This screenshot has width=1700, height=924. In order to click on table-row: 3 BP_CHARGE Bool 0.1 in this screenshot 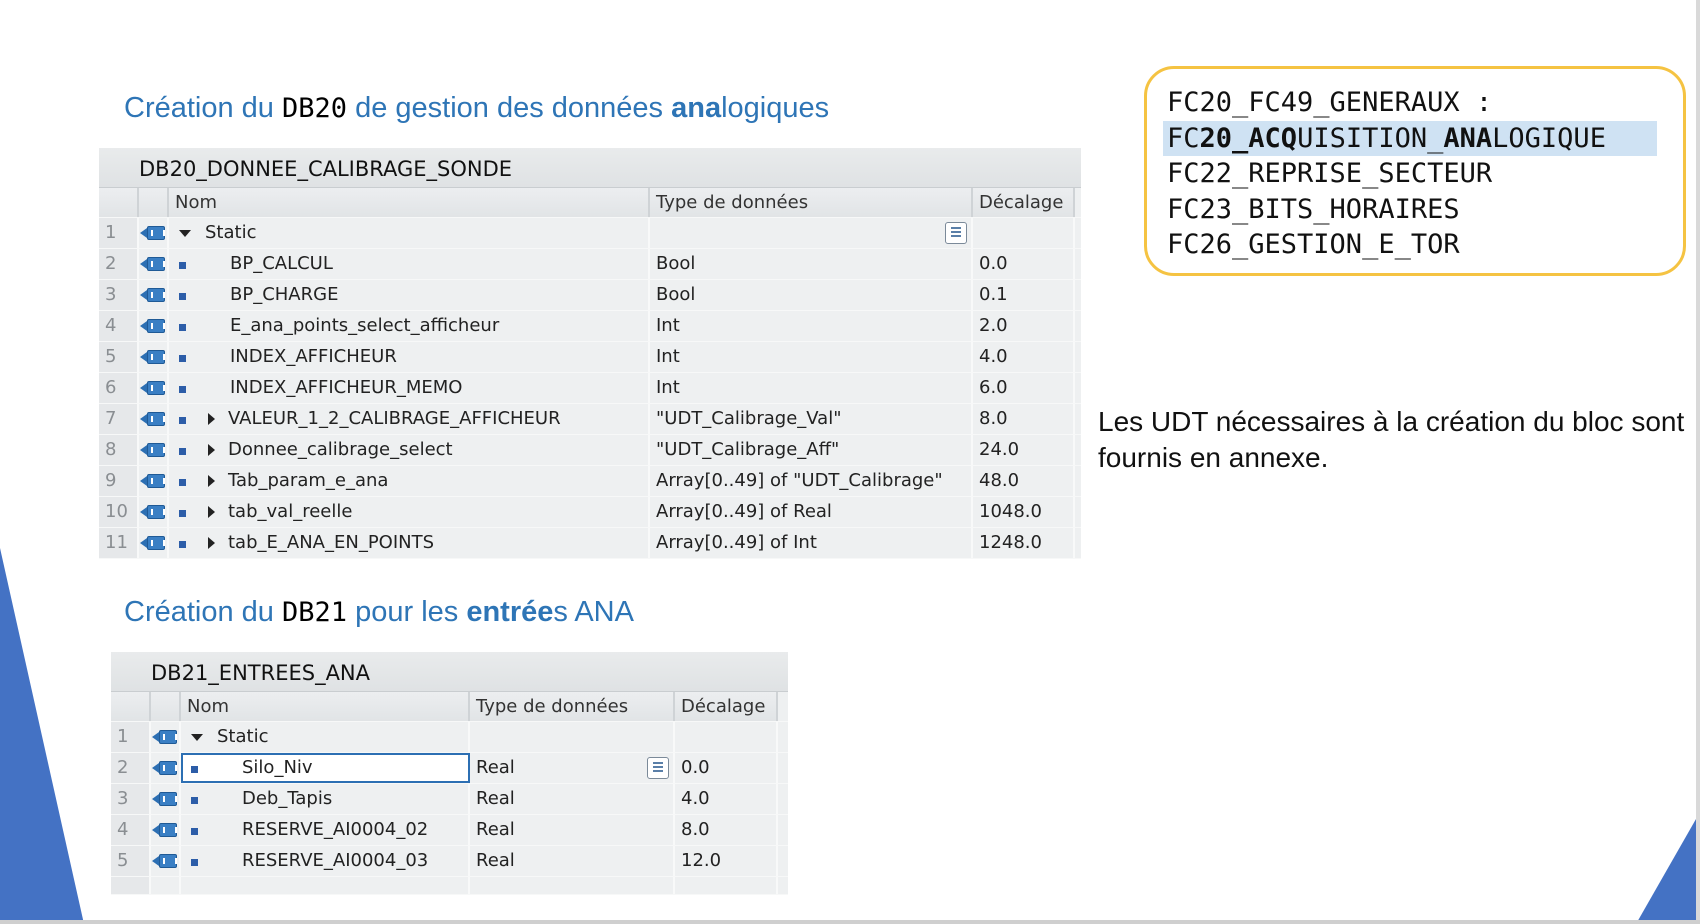, I will do `click(590, 295)`.